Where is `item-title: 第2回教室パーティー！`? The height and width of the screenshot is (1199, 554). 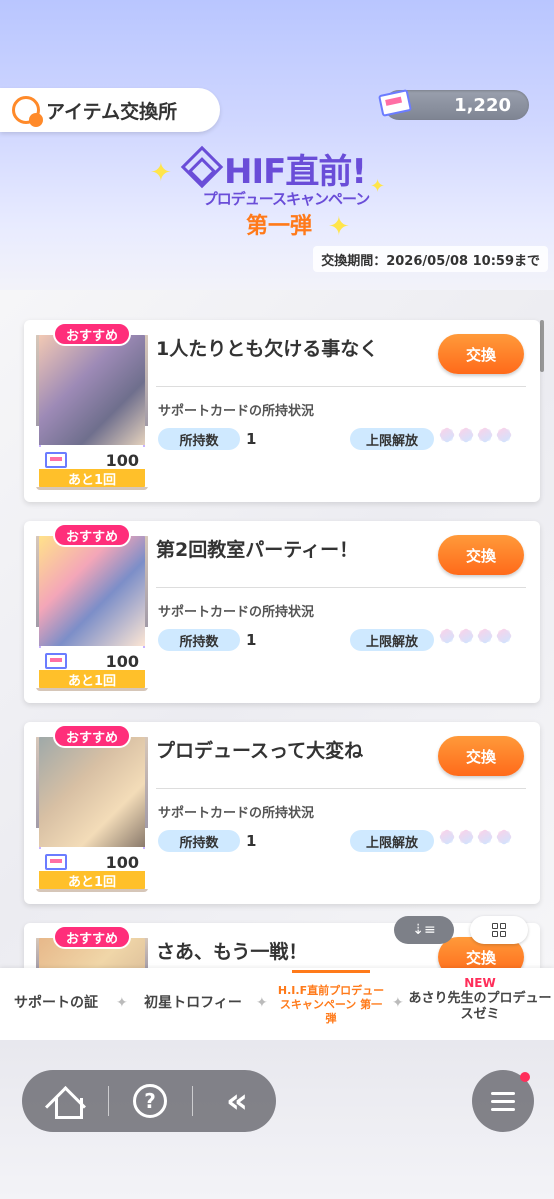 item-title: 第2回教室パーティー！ is located at coordinates (257, 550).